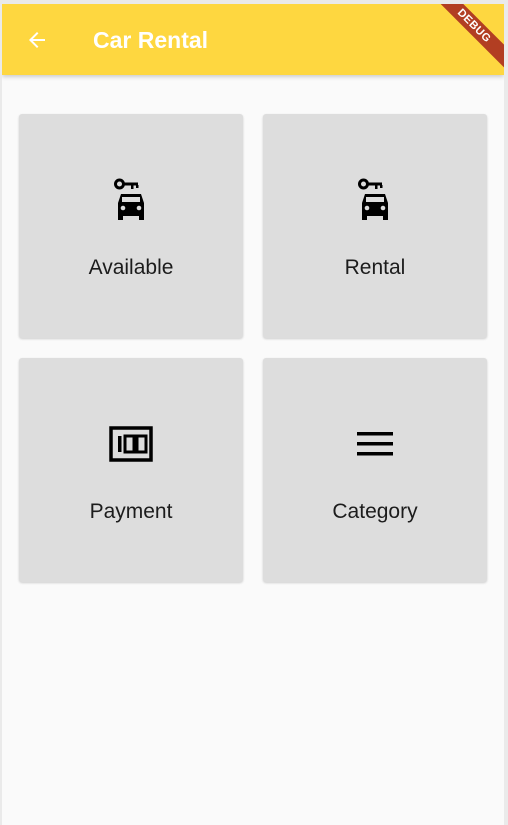 This screenshot has width=508, height=825. What do you see at coordinates (131, 511) in the screenshot?
I see `card-label: Payment` at bounding box center [131, 511].